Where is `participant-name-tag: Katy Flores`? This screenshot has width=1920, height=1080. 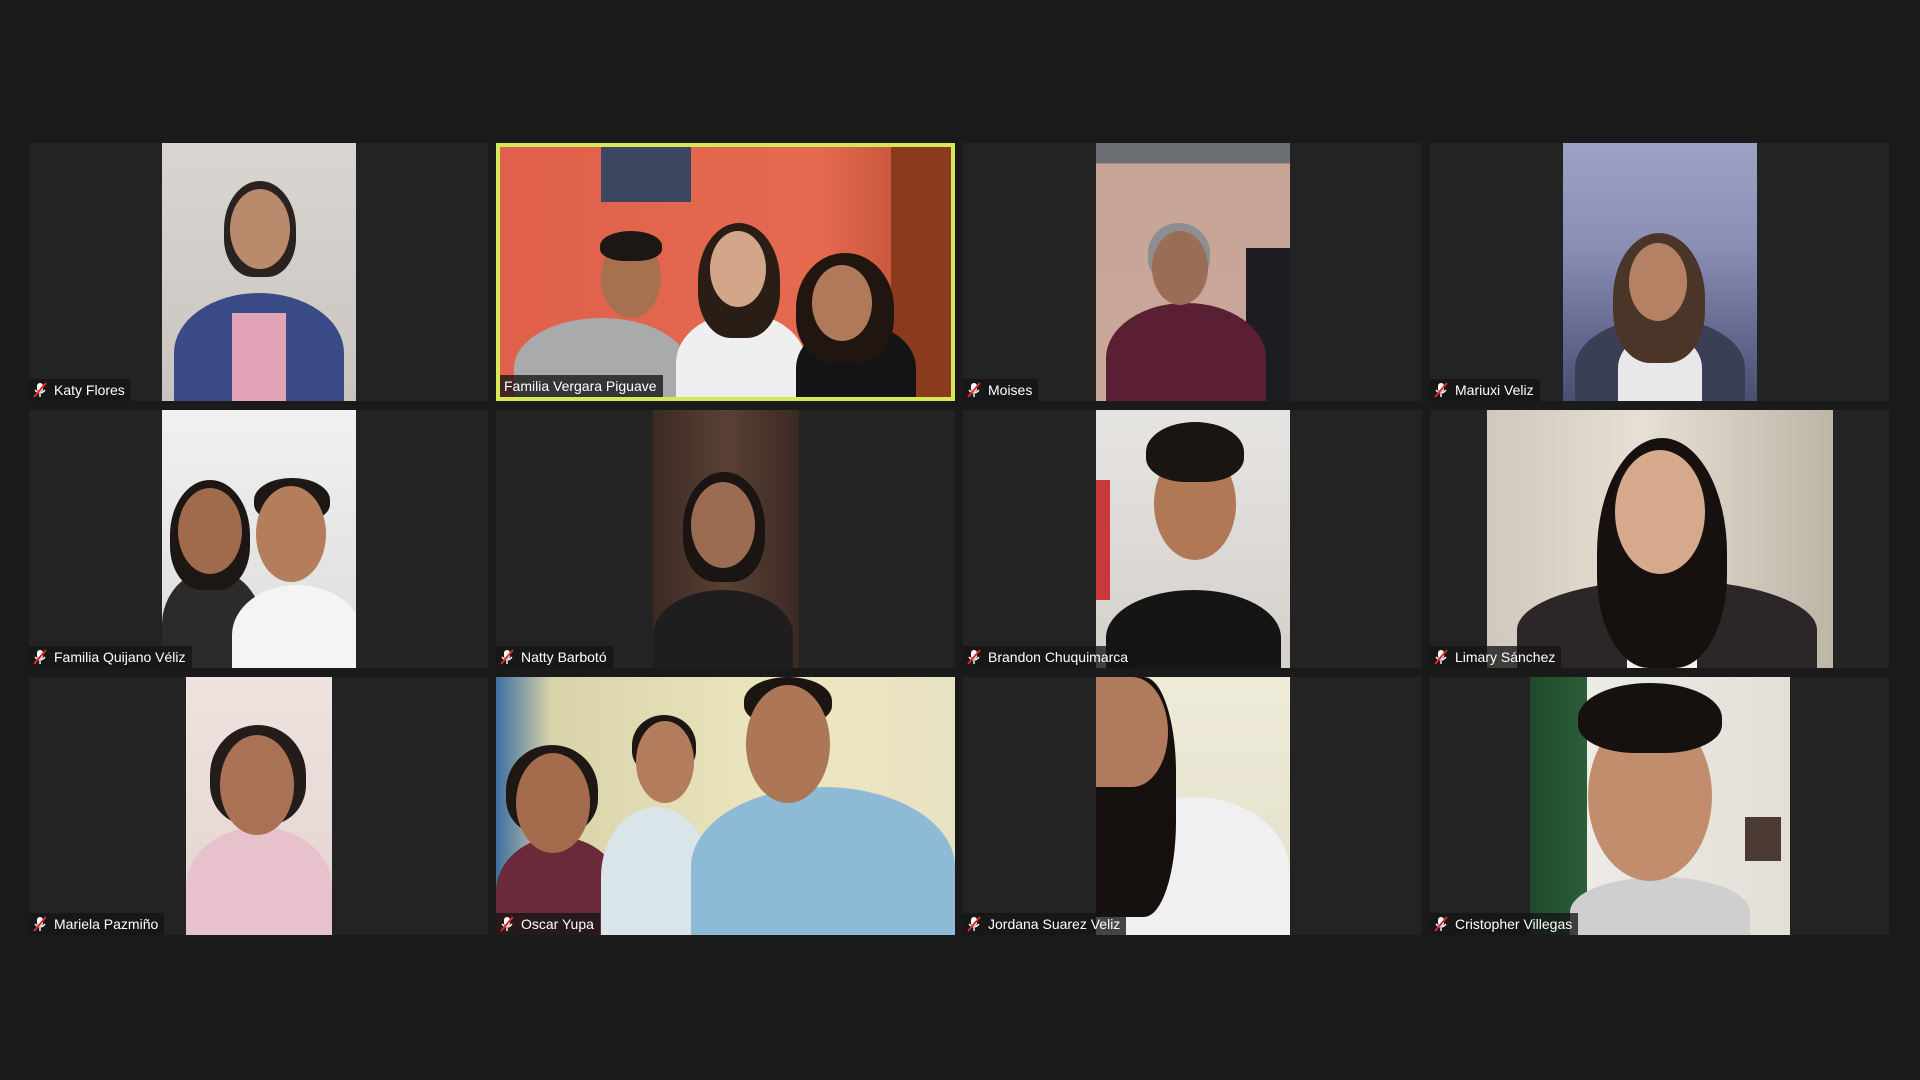 participant-name-tag: Katy Flores is located at coordinates (80, 390).